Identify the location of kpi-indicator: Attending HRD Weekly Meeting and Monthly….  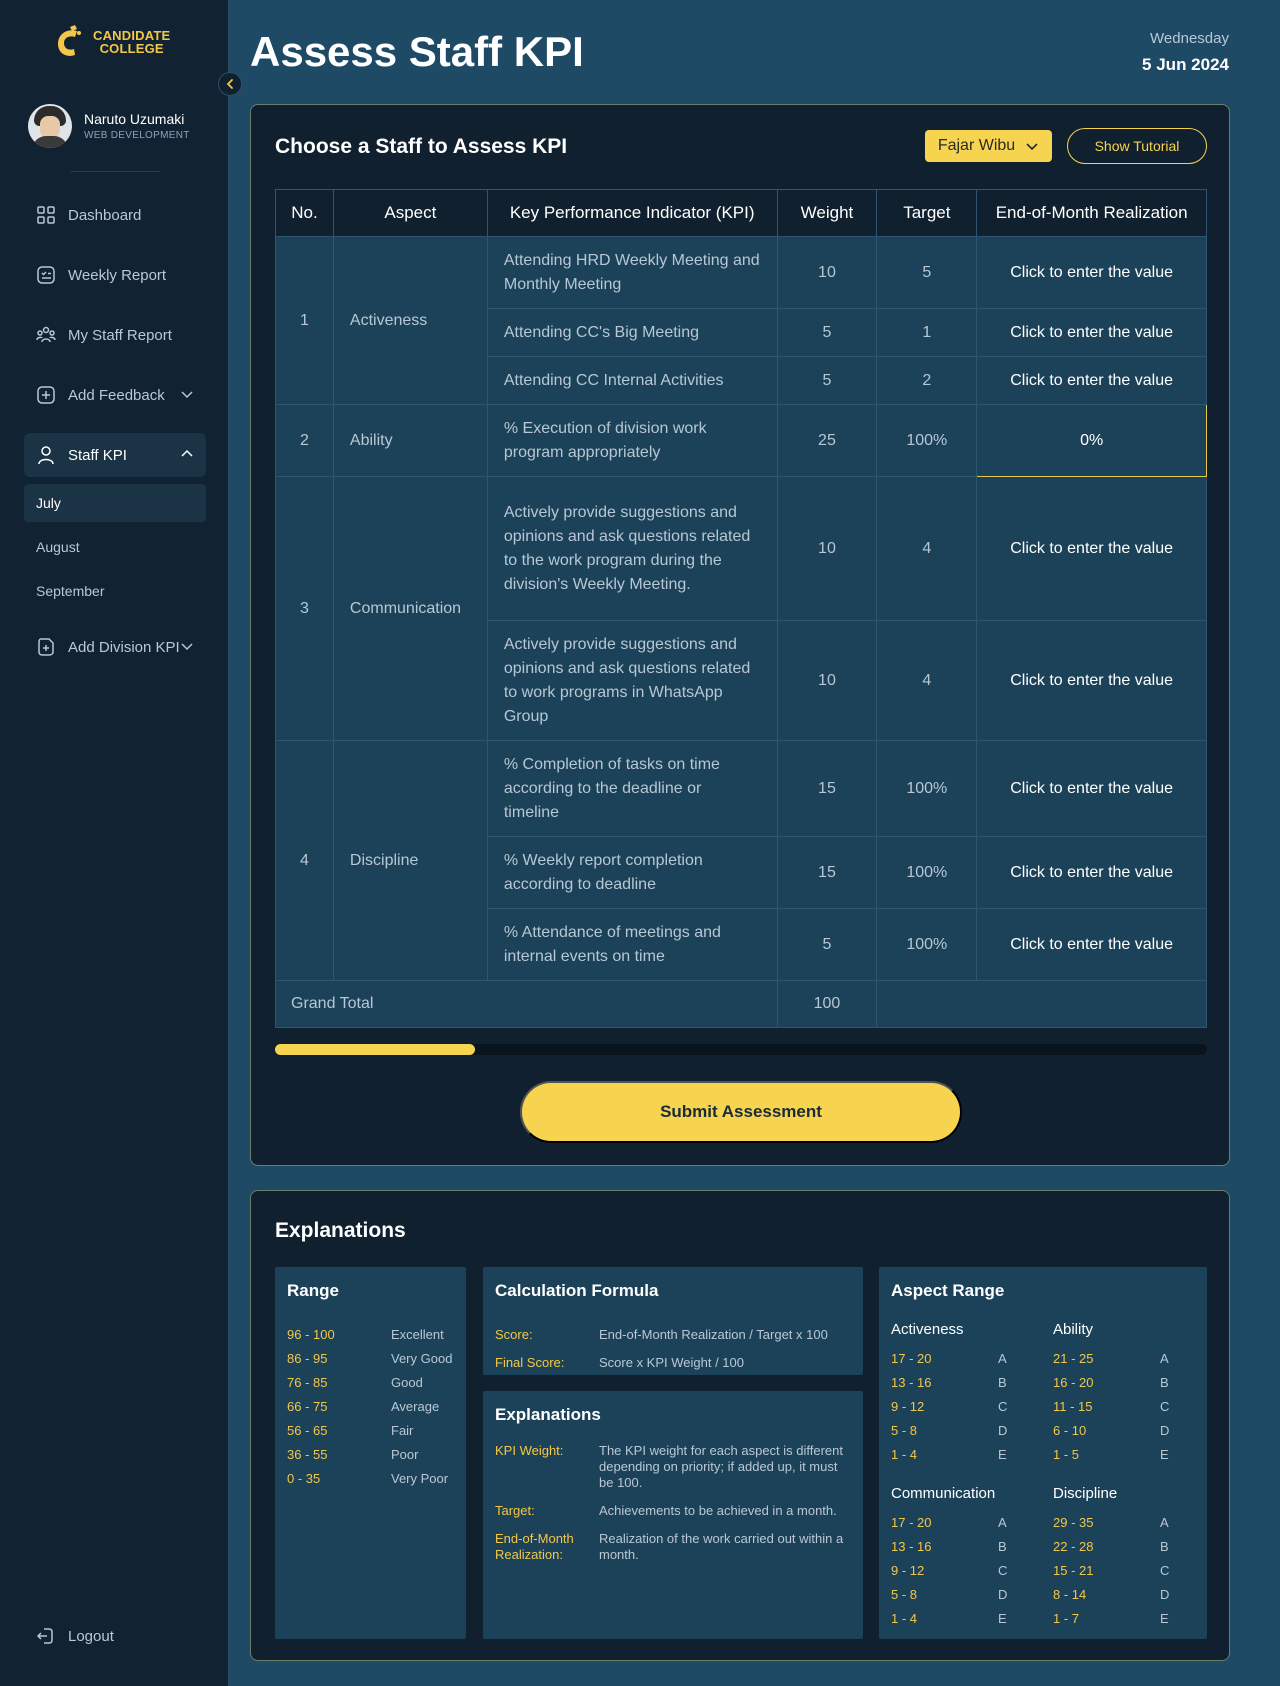
(632, 272).